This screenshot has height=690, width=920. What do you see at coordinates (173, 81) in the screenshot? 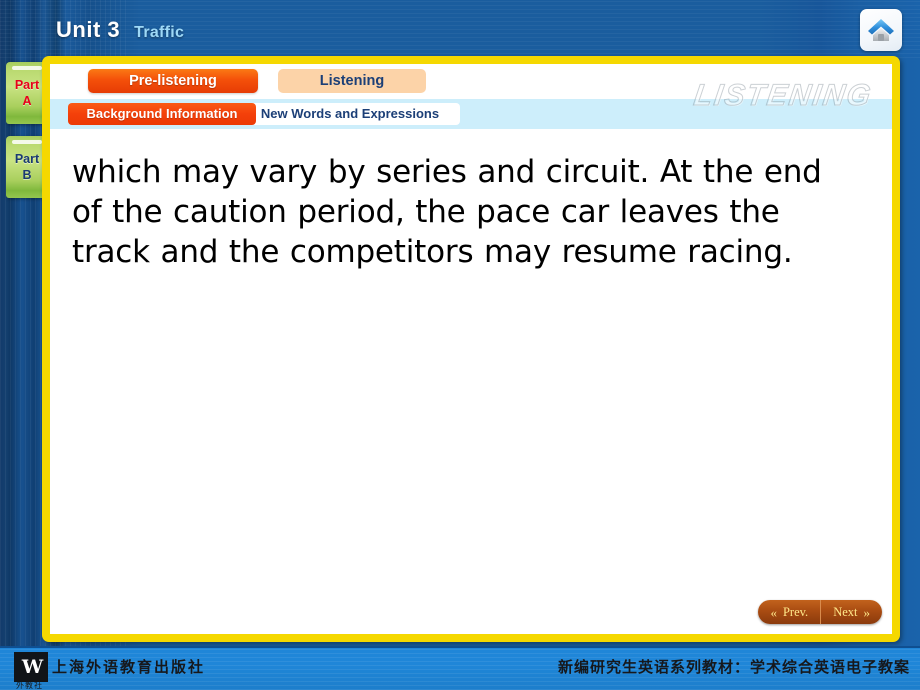
I see `tab-pre-listening: Pre-listening` at bounding box center [173, 81].